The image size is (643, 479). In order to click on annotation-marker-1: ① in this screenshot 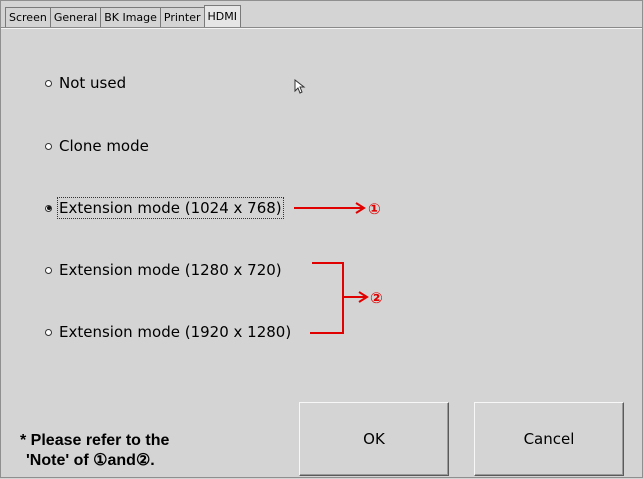, I will do `click(374, 209)`.